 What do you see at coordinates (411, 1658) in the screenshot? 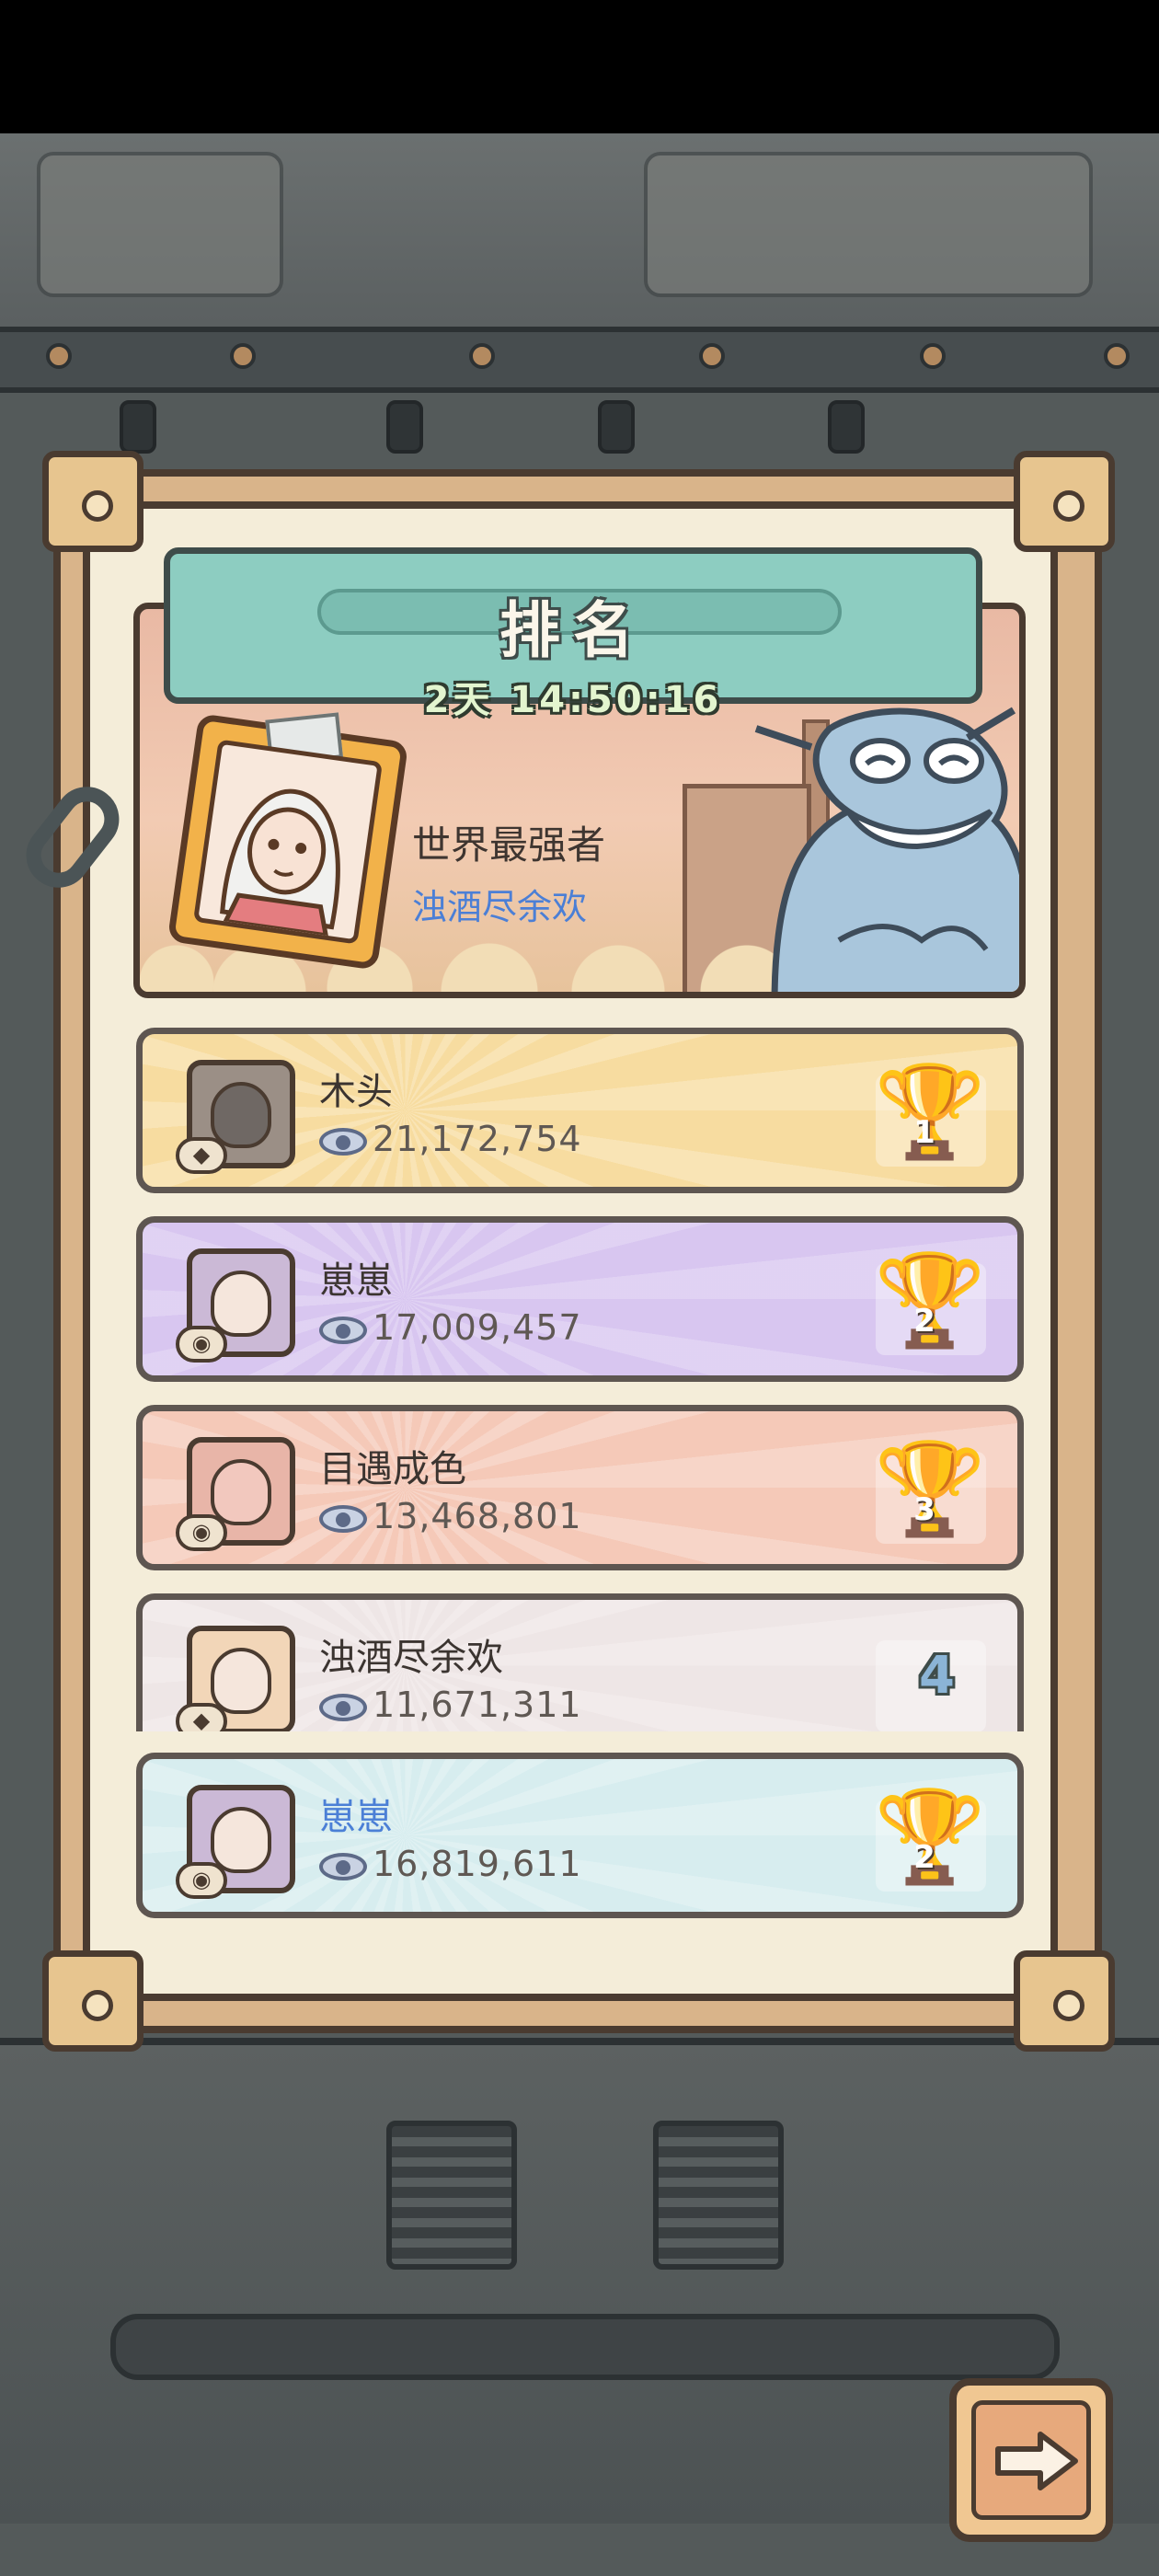
I see `player-name: 浊酒尽余欢` at bounding box center [411, 1658].